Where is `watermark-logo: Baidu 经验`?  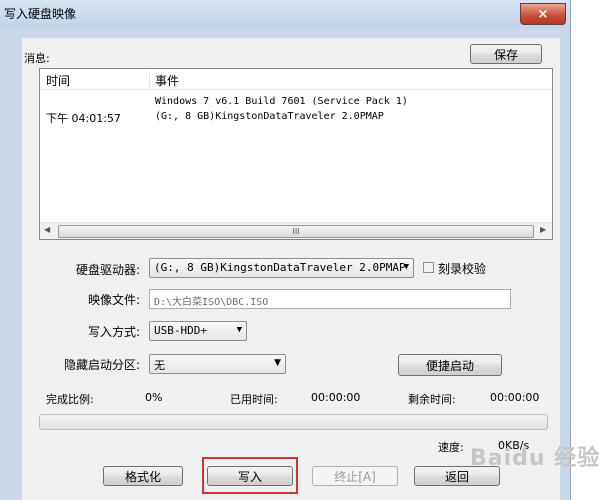 watermark-logo: Baidu 经验 is located at coordinates (535, 458).